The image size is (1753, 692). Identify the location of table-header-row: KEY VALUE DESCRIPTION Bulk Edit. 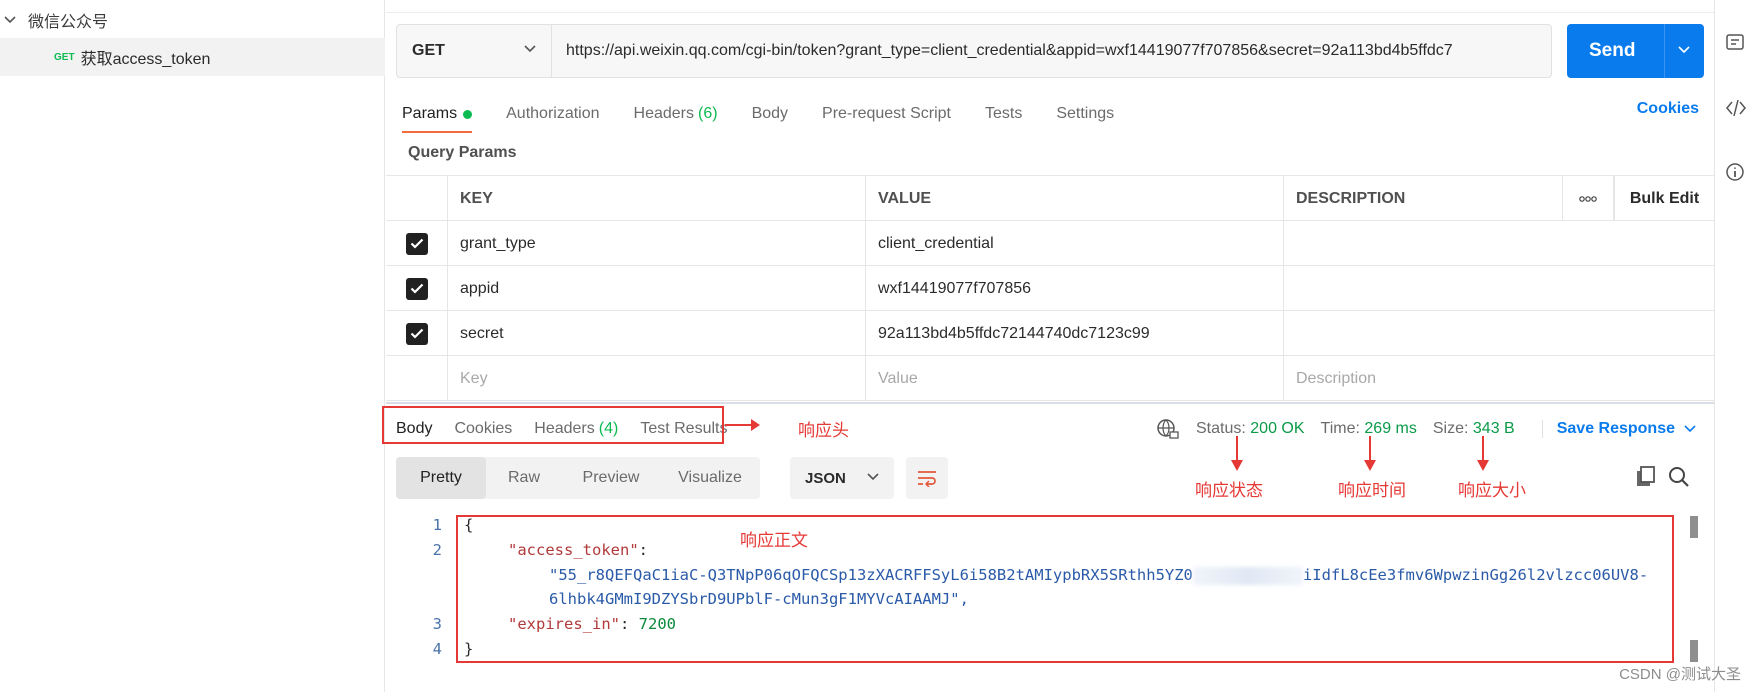
(1050, 198).